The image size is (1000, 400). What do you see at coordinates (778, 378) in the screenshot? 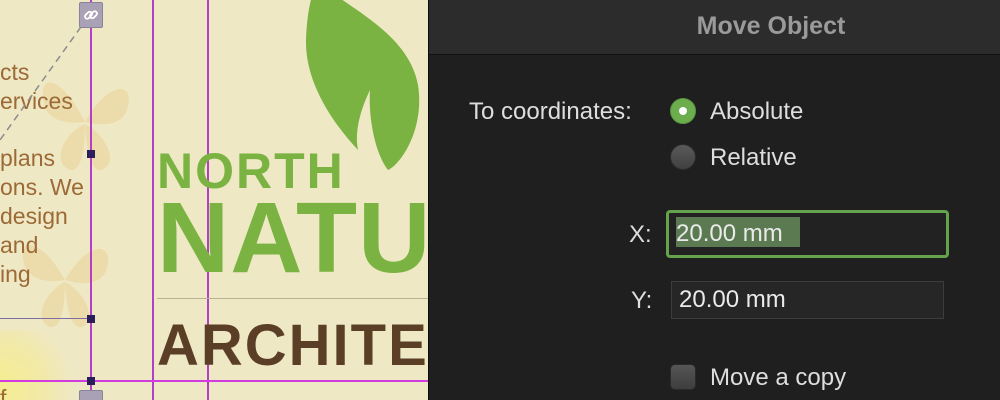
I see `move-copy-label: Move a copy` at bounding box center [778, 378].